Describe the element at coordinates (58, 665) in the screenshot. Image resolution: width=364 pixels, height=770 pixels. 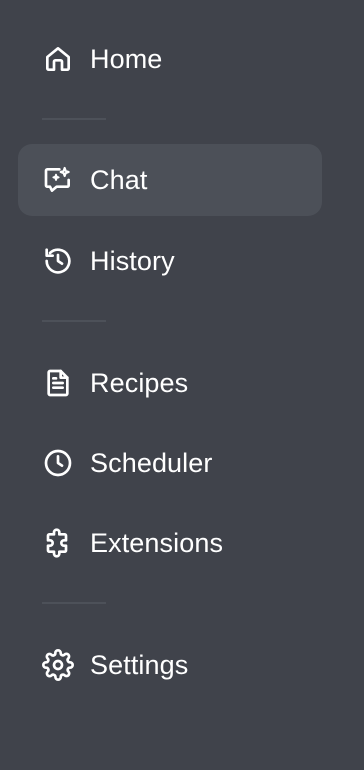
I see `gear-icon` at that location.